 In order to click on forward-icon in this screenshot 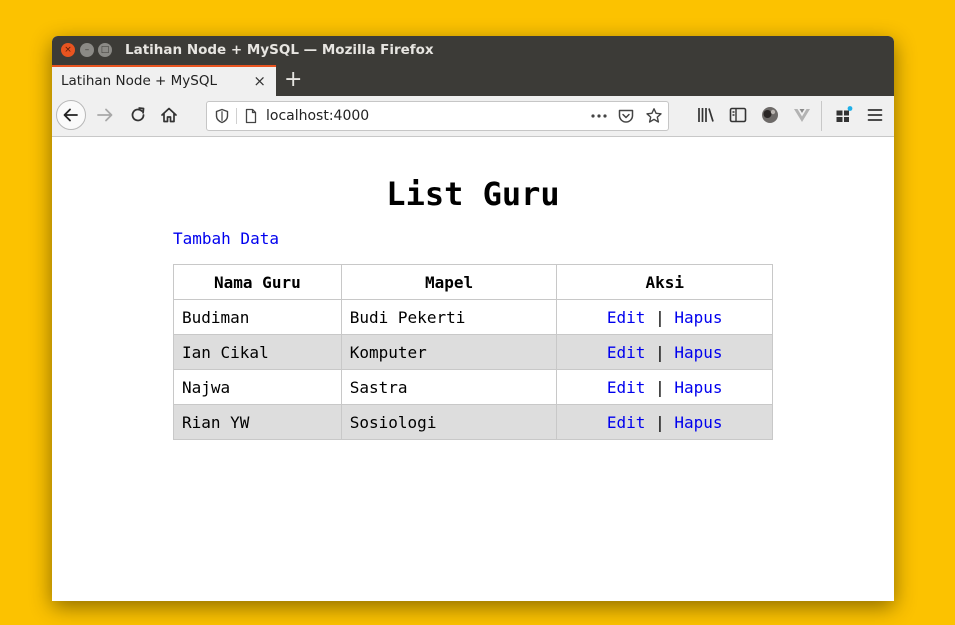, I will do `click(105, 115)`.